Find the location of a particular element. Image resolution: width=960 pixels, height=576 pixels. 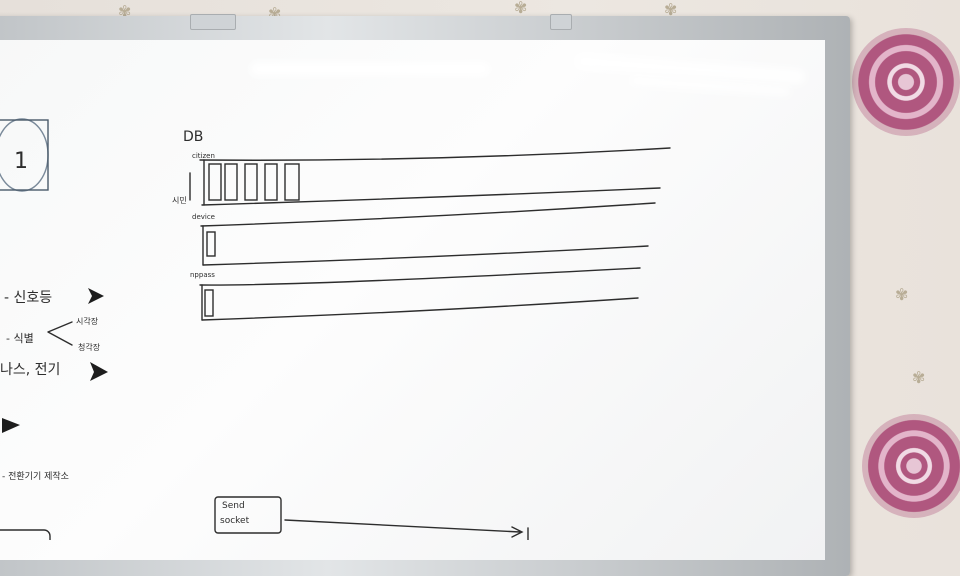

send-box-text: Send is located at coordinates (233, 506).